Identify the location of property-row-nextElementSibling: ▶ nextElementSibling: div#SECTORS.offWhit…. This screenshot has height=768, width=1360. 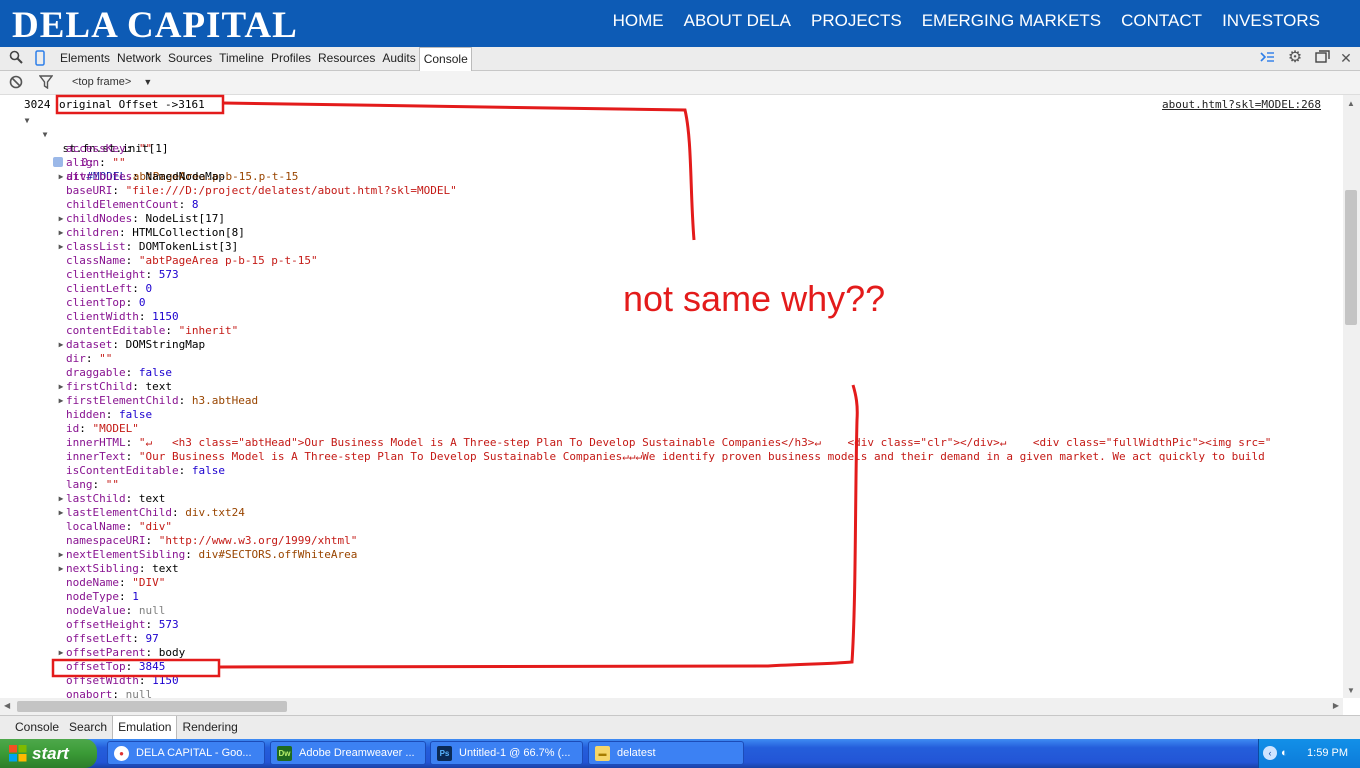
(207, 555).